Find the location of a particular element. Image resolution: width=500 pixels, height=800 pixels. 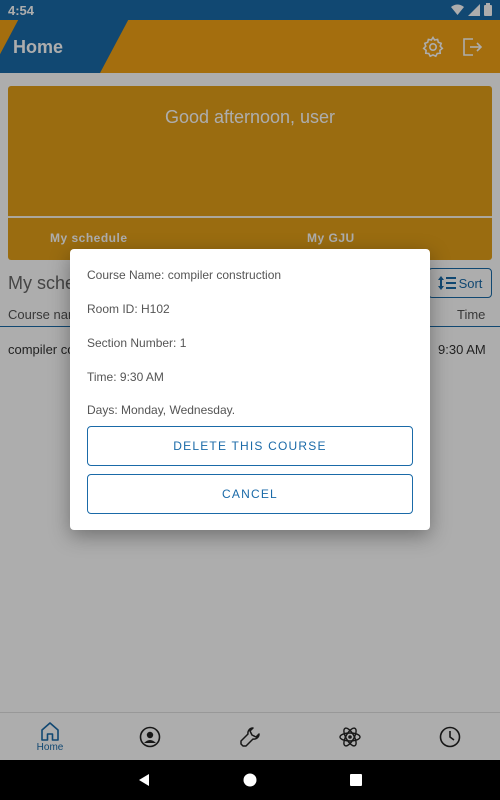

system-navigation-bar is located at coordinates (250, 780).